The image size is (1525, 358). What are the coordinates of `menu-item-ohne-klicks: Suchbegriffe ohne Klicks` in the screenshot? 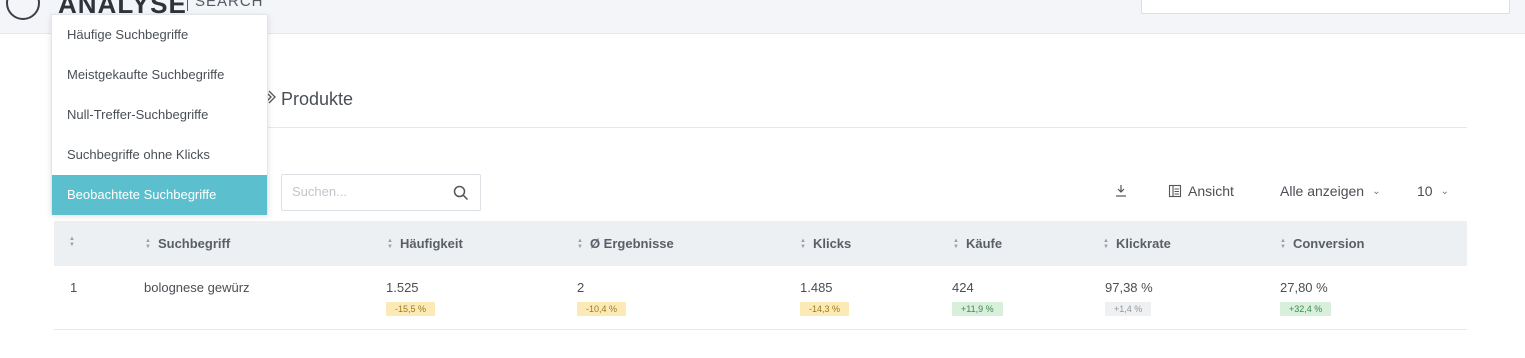 It's located at (159, 155).